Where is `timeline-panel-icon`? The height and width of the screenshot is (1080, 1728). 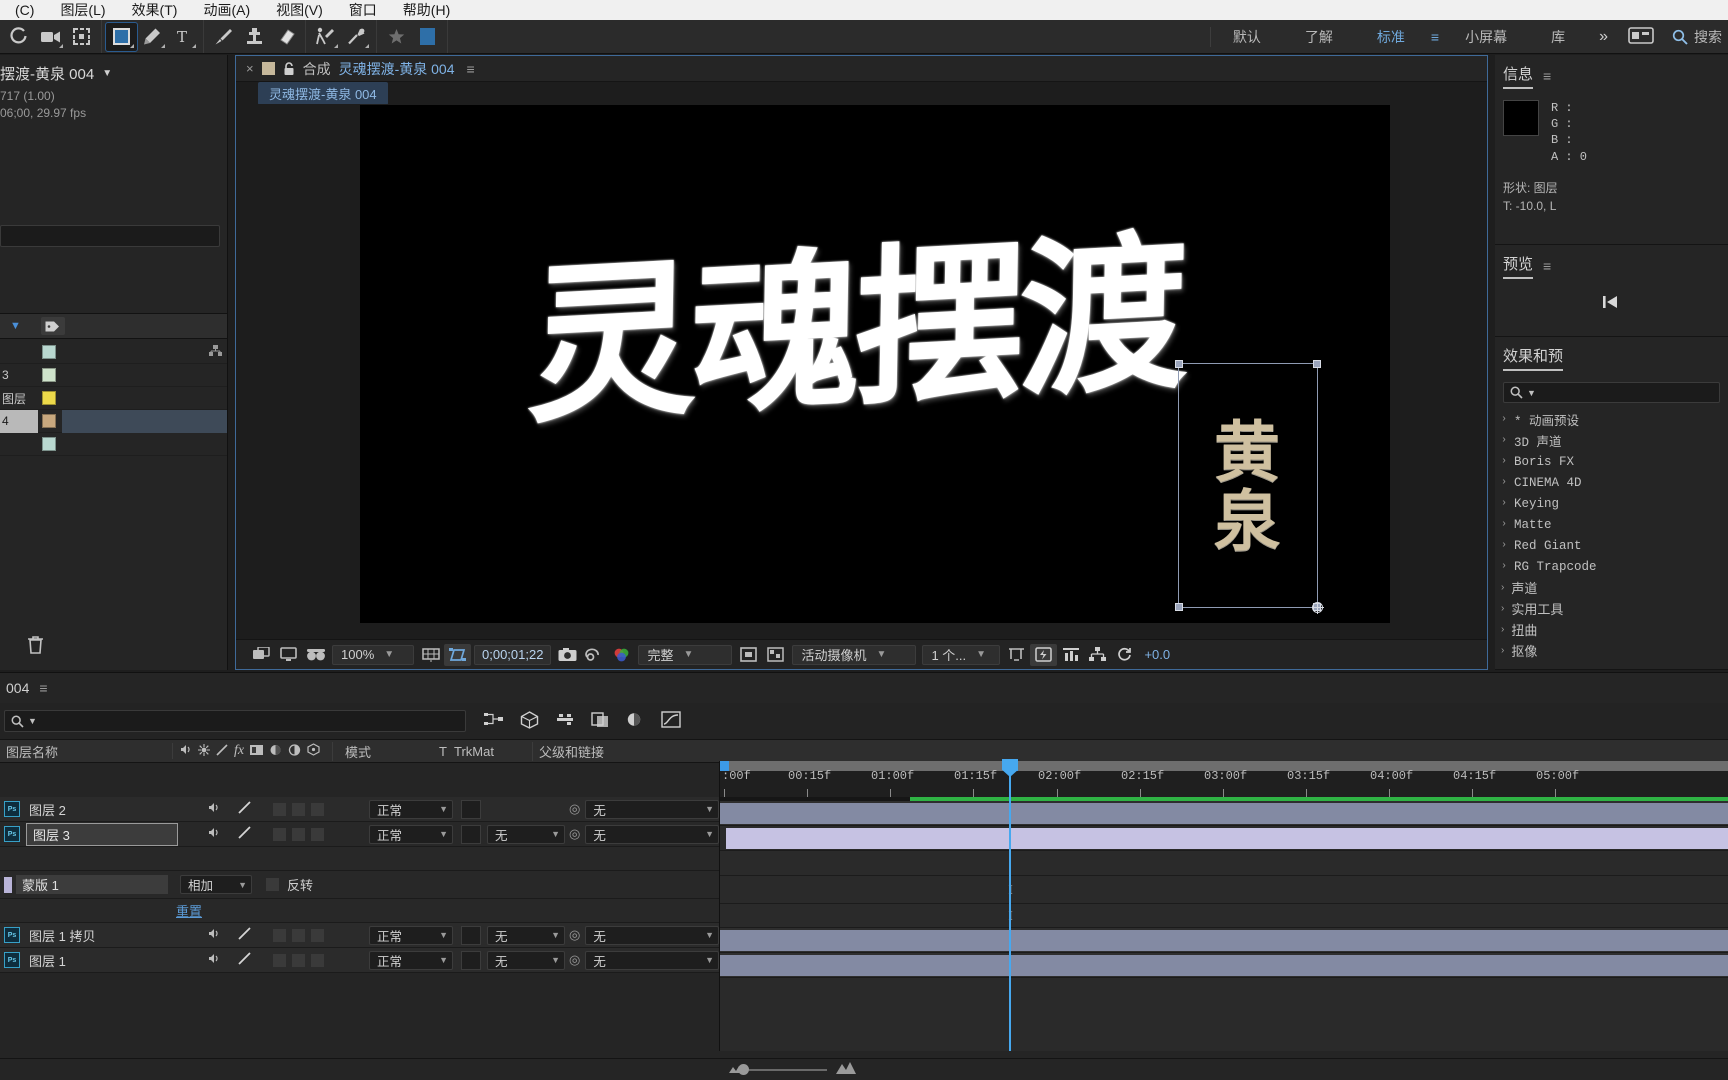
timeline-panel-icon is located at coordinates (1070, 655).